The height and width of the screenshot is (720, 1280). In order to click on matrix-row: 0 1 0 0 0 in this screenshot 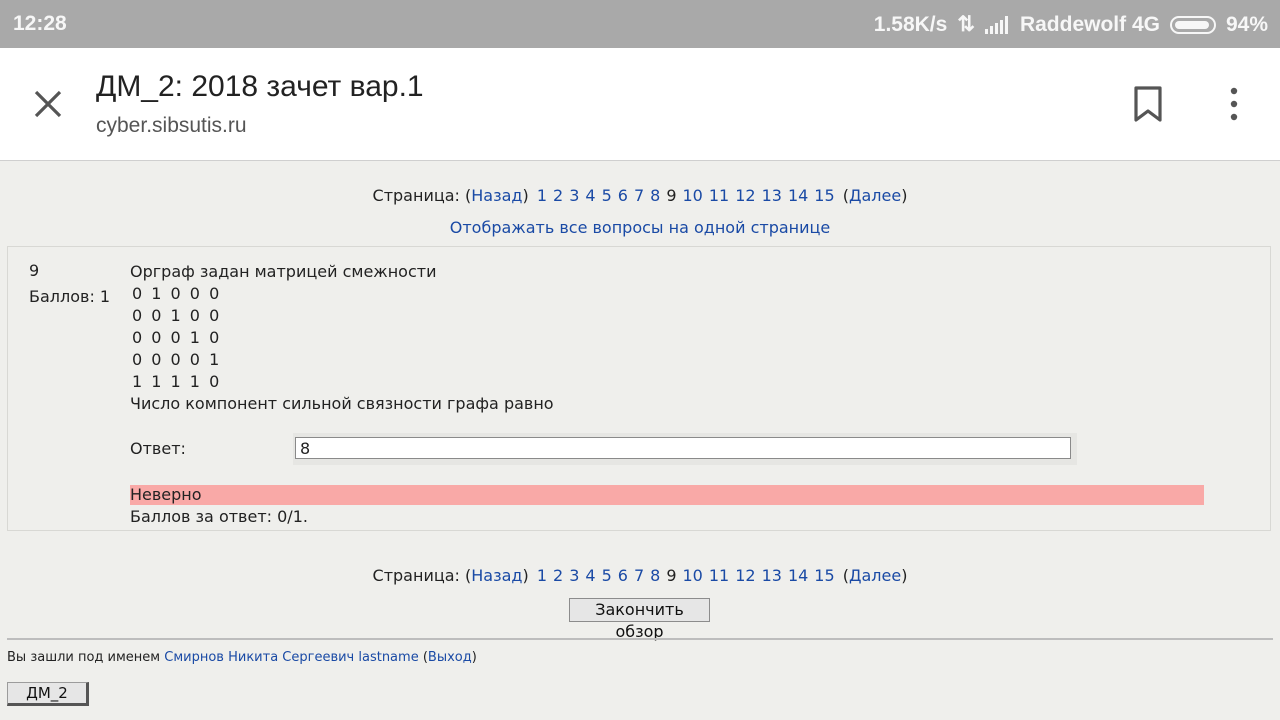, I will do `click(177, 293)`.